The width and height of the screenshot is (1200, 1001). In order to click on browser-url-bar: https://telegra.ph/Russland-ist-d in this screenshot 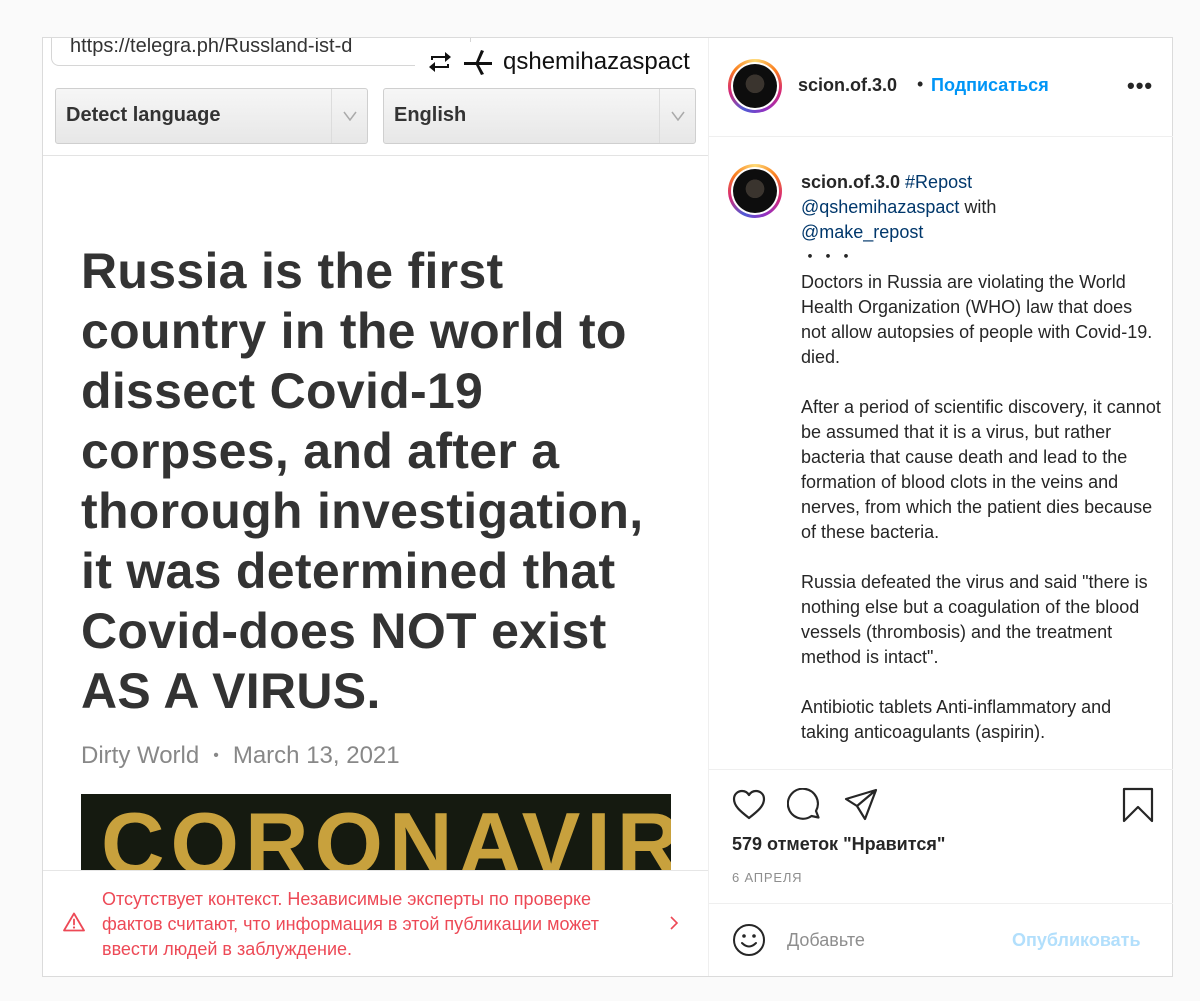, I will do `click(261, 52)`.